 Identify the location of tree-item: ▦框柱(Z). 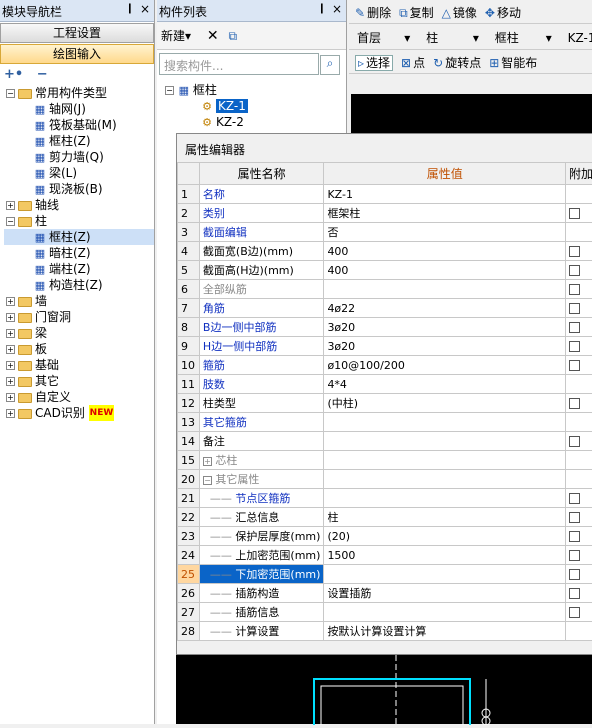
(79, 141).